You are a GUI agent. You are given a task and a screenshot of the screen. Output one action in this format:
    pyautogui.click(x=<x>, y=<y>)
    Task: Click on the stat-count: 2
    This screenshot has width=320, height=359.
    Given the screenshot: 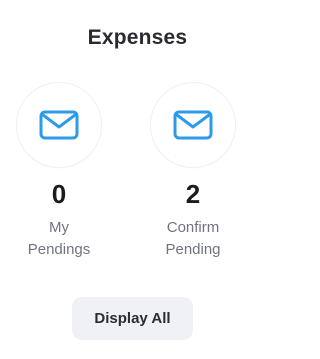 What is the action you would take?
    pyautogui.click(x=193, y=194)
    